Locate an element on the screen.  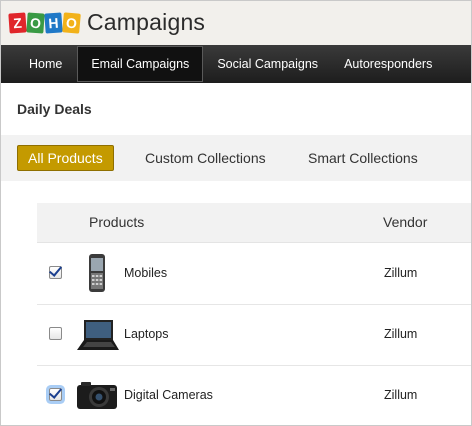
products-table: Products Vendor is located at coordinates (254, 223).